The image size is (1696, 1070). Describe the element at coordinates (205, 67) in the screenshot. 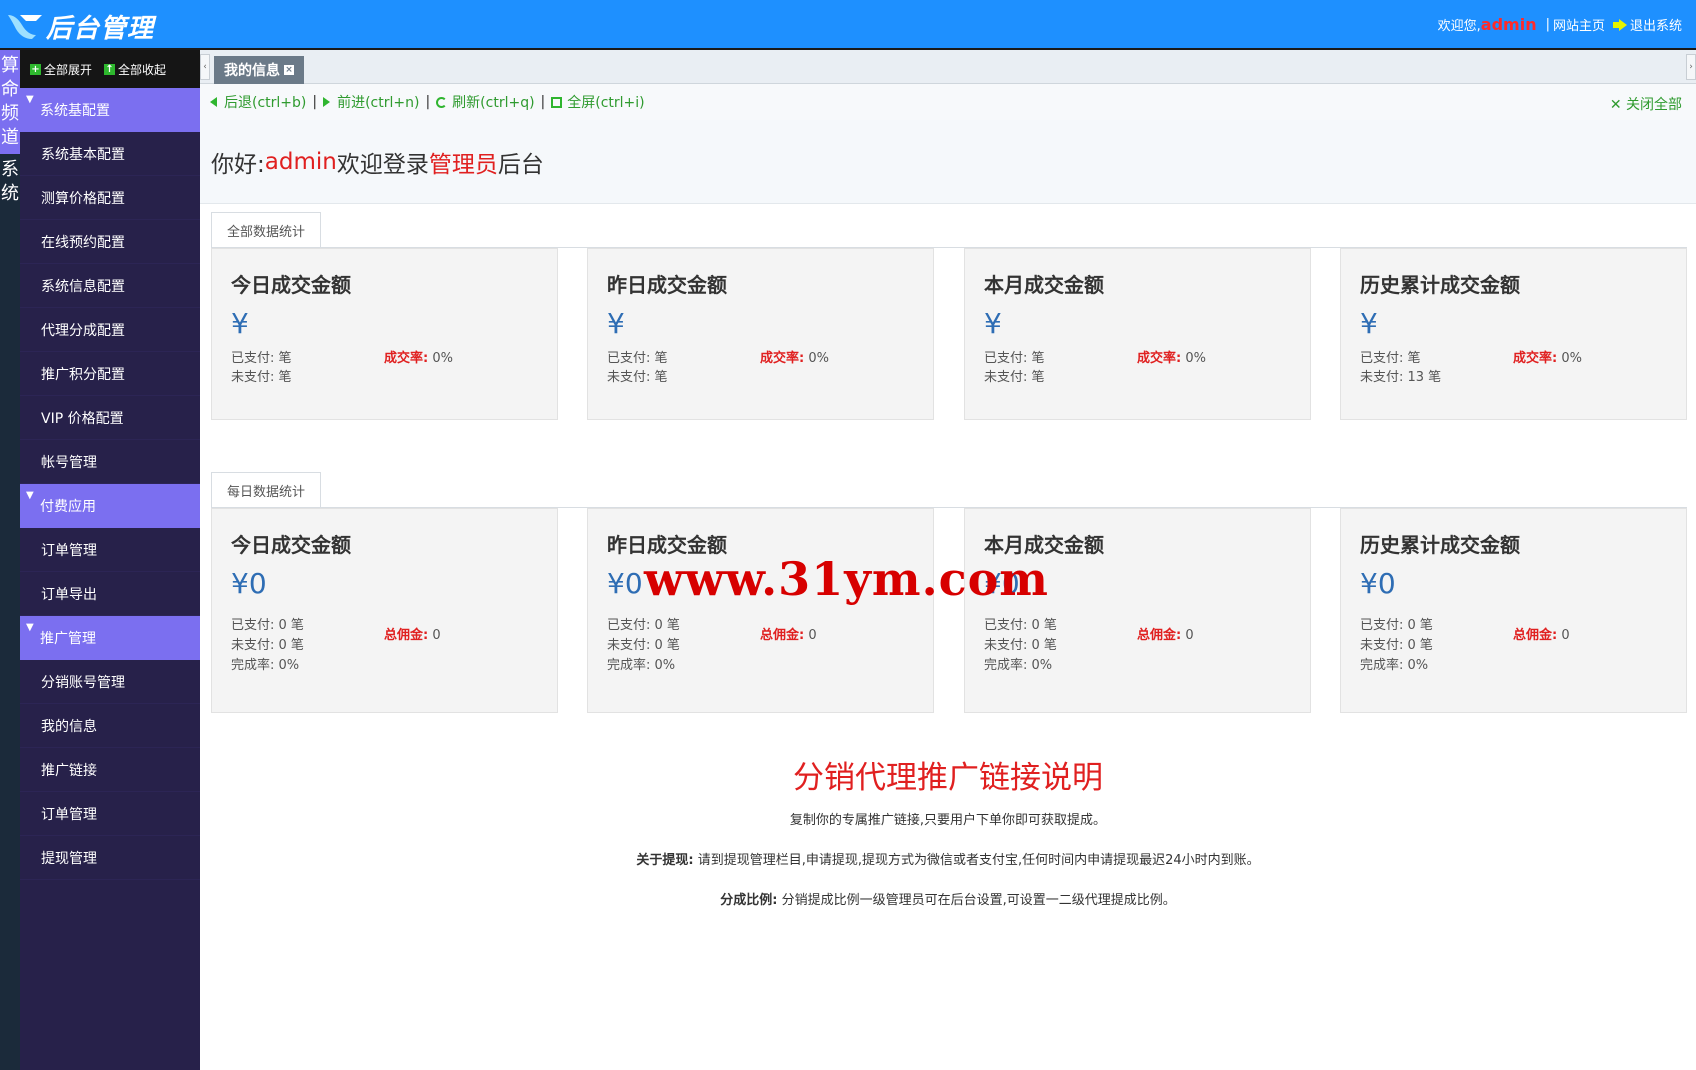

I see `tab-scroll-left-button: ‹` at that location.